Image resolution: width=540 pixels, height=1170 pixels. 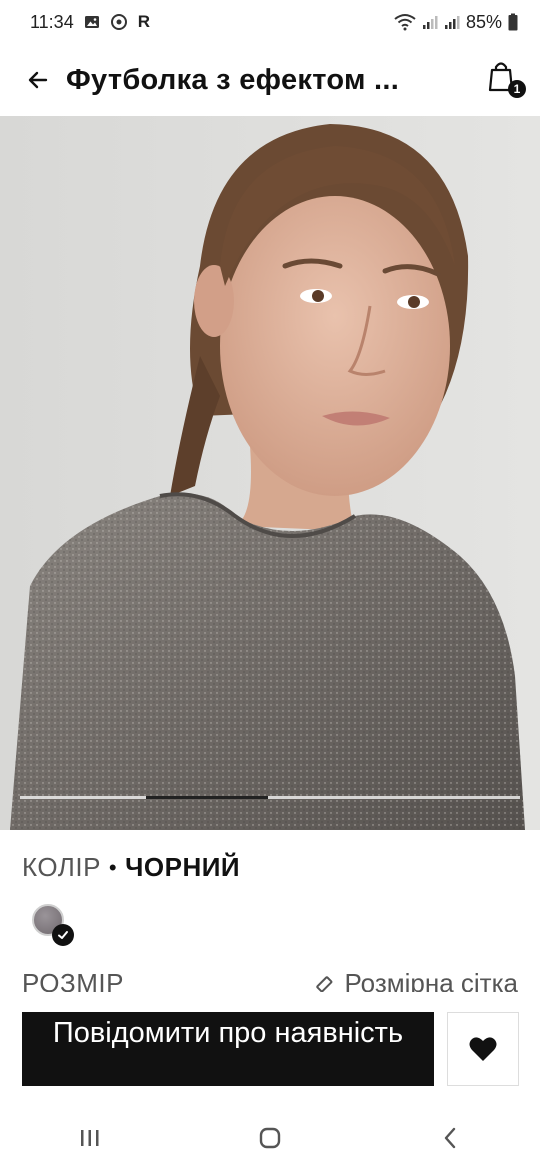 What do you see at coordinates (207, 797) in the screenshot?
I see `gallery-progress-active` at bounding box center [207, 797].